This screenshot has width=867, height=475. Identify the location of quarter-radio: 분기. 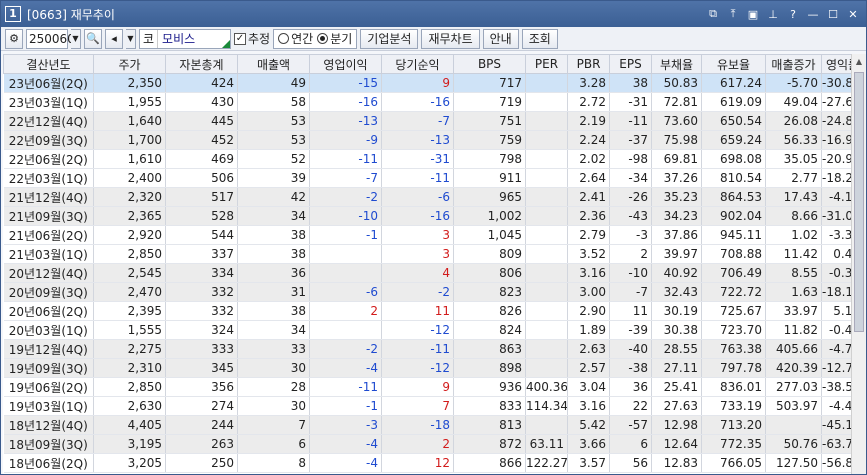
(334, 38).